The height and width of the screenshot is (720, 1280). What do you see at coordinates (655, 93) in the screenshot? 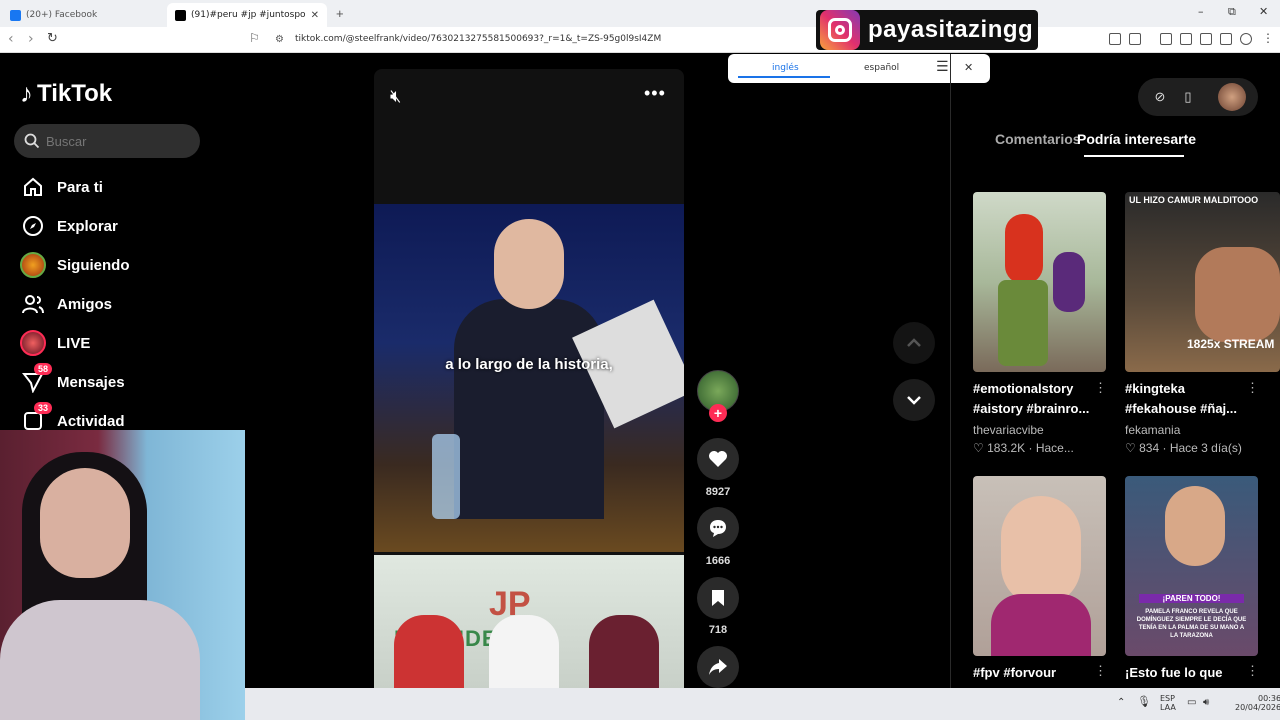
I see `more-options-icon: •••` at bounding box center [655, 93].